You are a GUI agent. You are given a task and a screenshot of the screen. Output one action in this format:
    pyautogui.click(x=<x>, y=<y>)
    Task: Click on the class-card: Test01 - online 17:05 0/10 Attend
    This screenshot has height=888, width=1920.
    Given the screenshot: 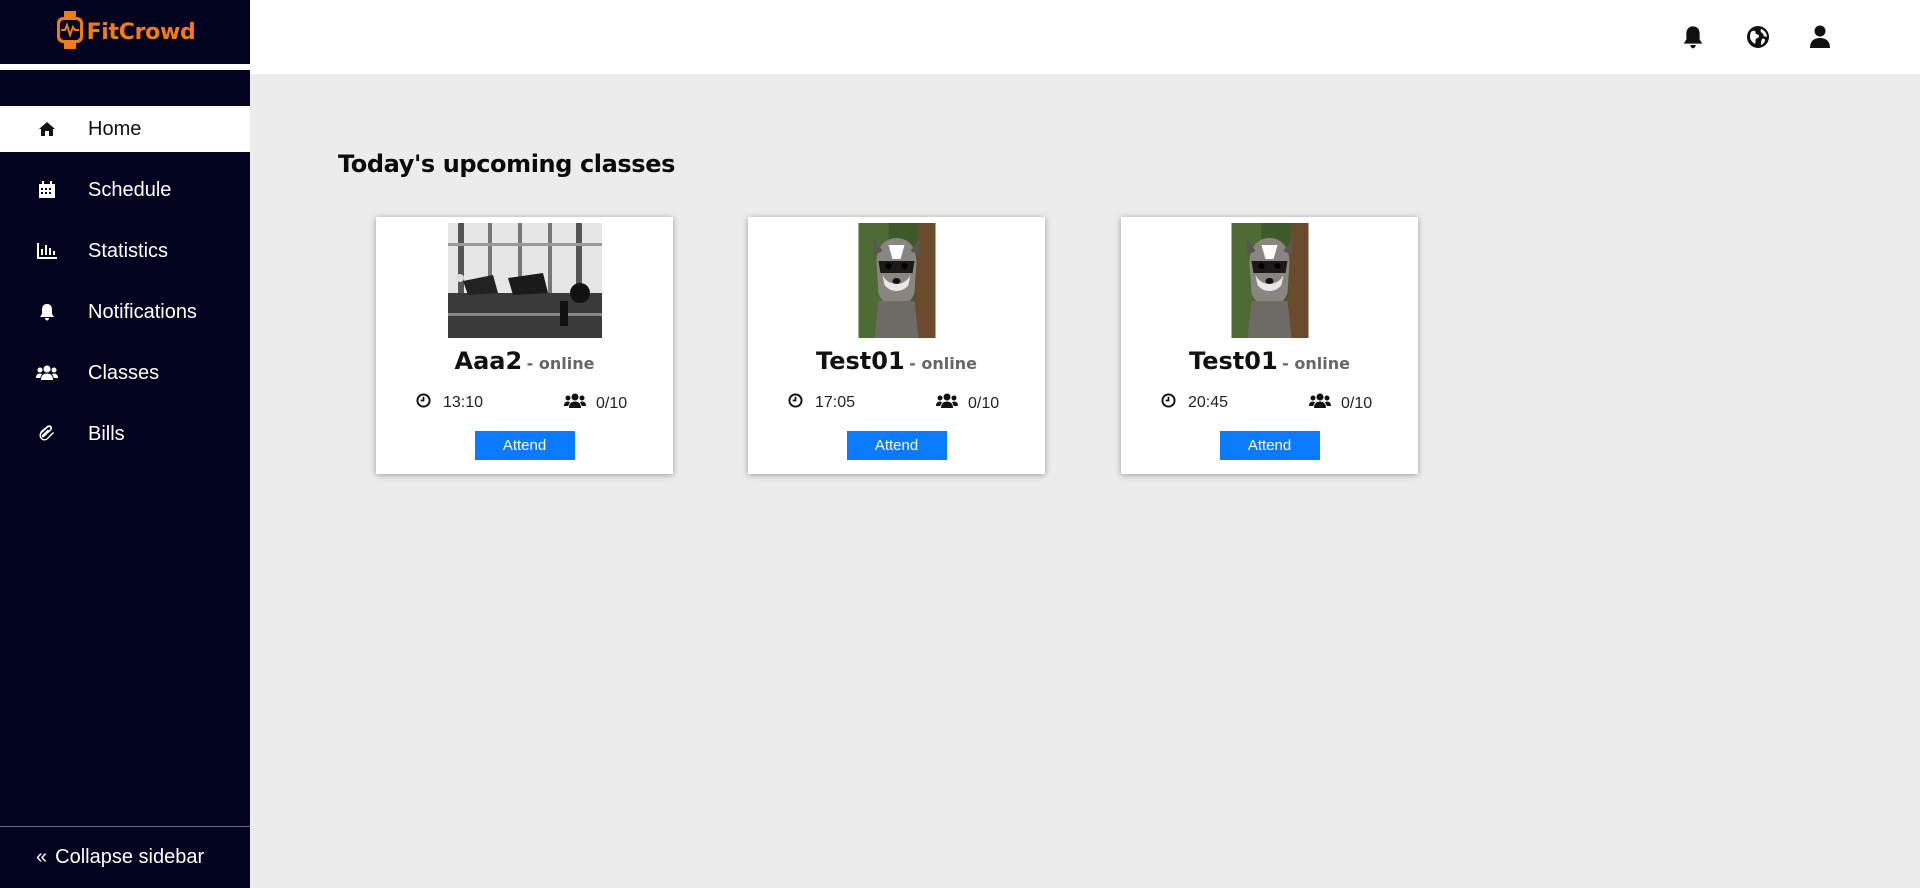 What is the action you would take?
    pyautogui.click(x=896, y=345)
    